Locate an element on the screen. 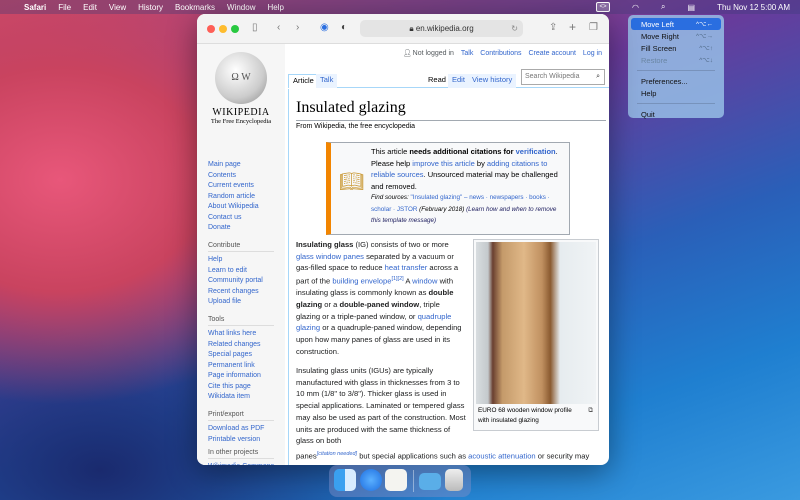  sidebar-item: Related changes is located at coordinates (234, 345).